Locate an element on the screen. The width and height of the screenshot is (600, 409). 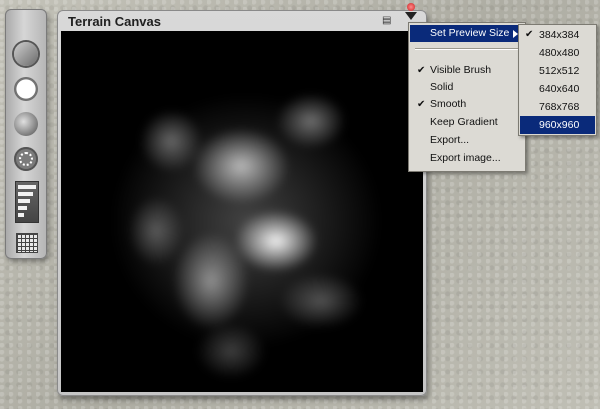
menu-item-set-preview-size: Set Preview Size is located at coordinates (467, 33).